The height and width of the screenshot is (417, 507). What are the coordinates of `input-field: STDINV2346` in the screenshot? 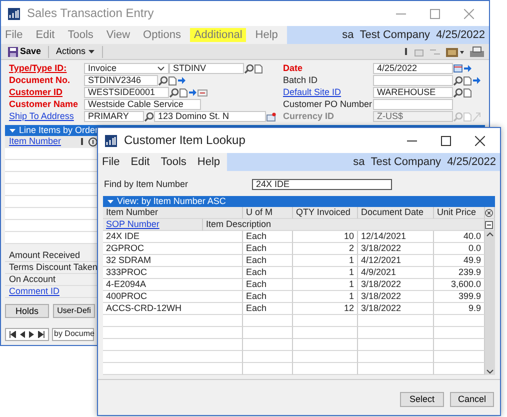 It's located at (121, 80).